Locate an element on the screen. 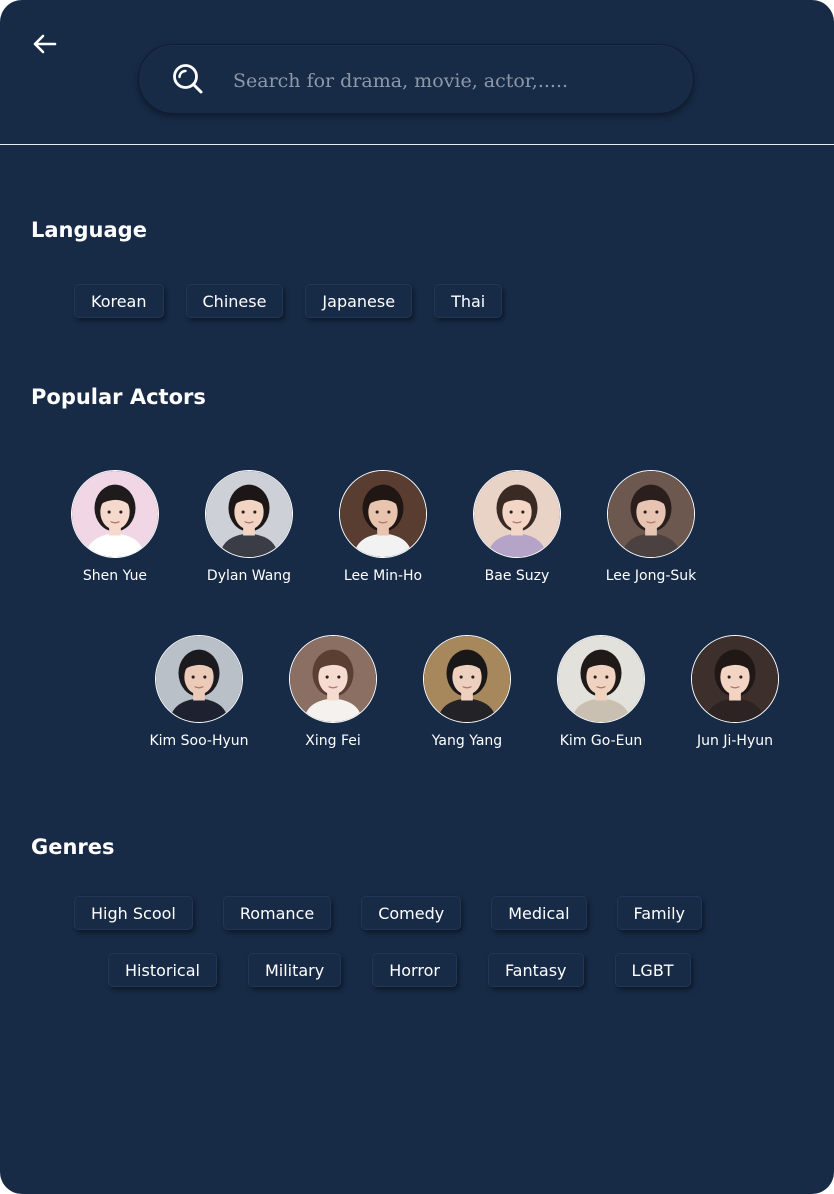 The height and width of the screenshot is (1194, 834). actor-name: Kim Soo-Hyun is located at coordinates (199, 741).